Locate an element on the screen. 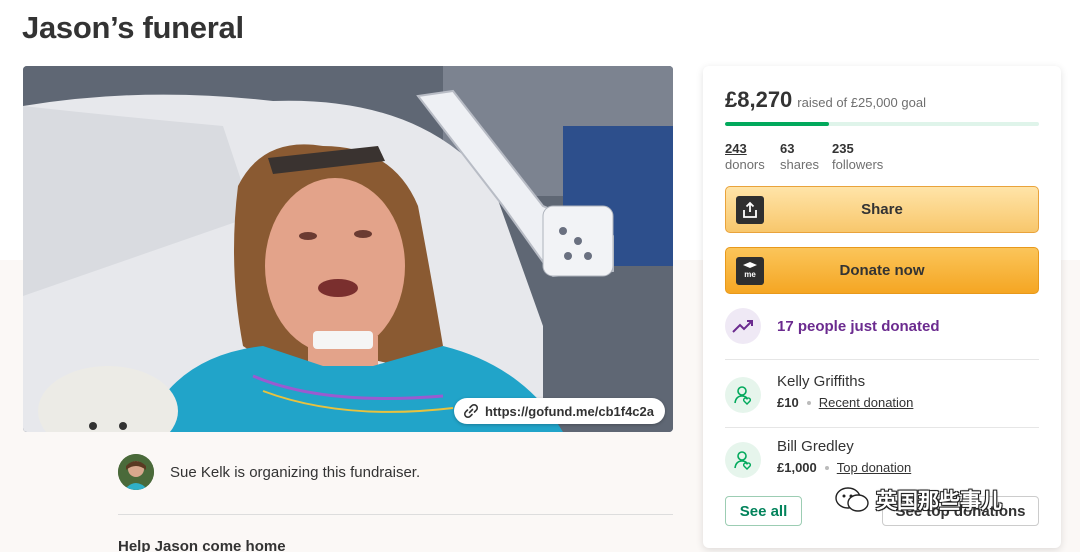 The height and width of the screenshot is (552, 1080). trending-up-icon is located at coordinates (743, 326).